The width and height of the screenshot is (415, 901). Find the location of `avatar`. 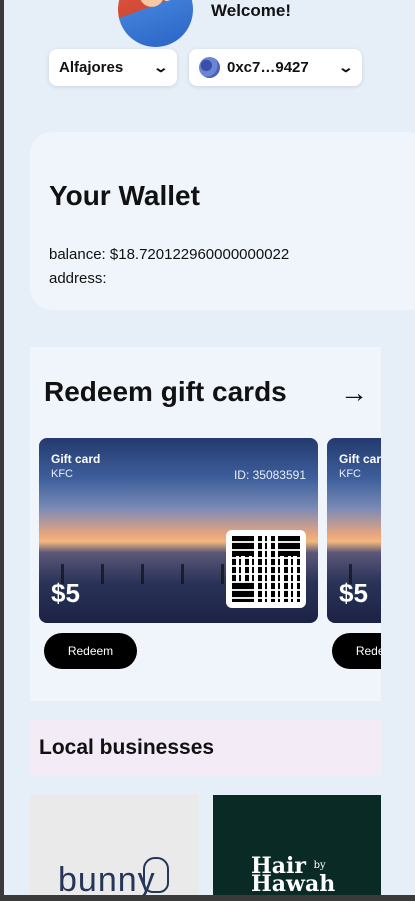

avatar is located at coordinates (155, 23).